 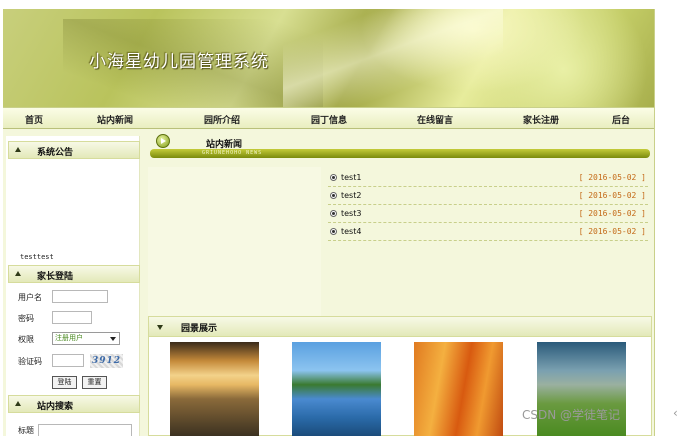 I want to click on nav-news: 站内新闻, so click(x=115, y=119).